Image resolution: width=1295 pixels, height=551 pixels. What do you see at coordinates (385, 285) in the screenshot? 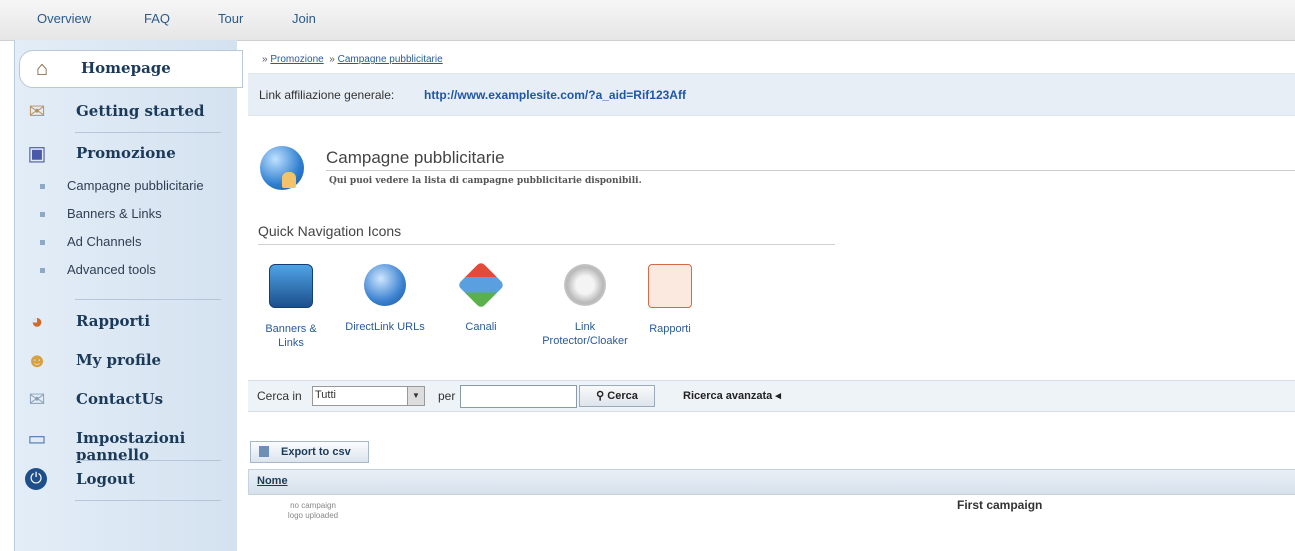
I see `directlink-icon` at bounding box center [385, 285].